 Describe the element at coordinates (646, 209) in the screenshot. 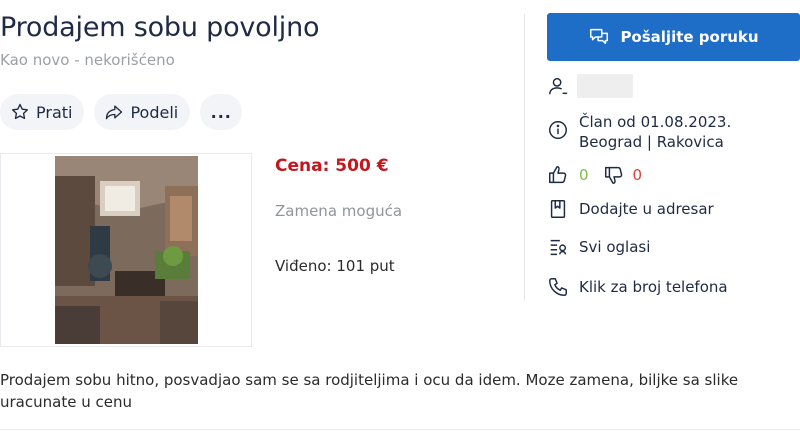

I see `add-to-addressbook-label: Dodajte u adresar` at that location.